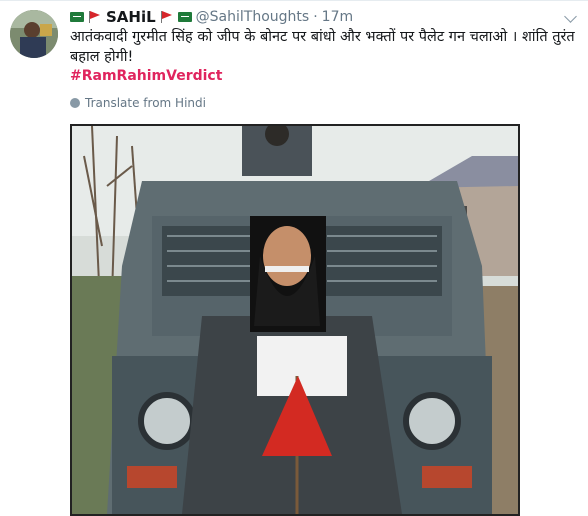 Image resolution: width=588 pixels, height=516 pixels. Describe the element at coordinates (34, 34) in the screenshot. I see `avatar` at that location.